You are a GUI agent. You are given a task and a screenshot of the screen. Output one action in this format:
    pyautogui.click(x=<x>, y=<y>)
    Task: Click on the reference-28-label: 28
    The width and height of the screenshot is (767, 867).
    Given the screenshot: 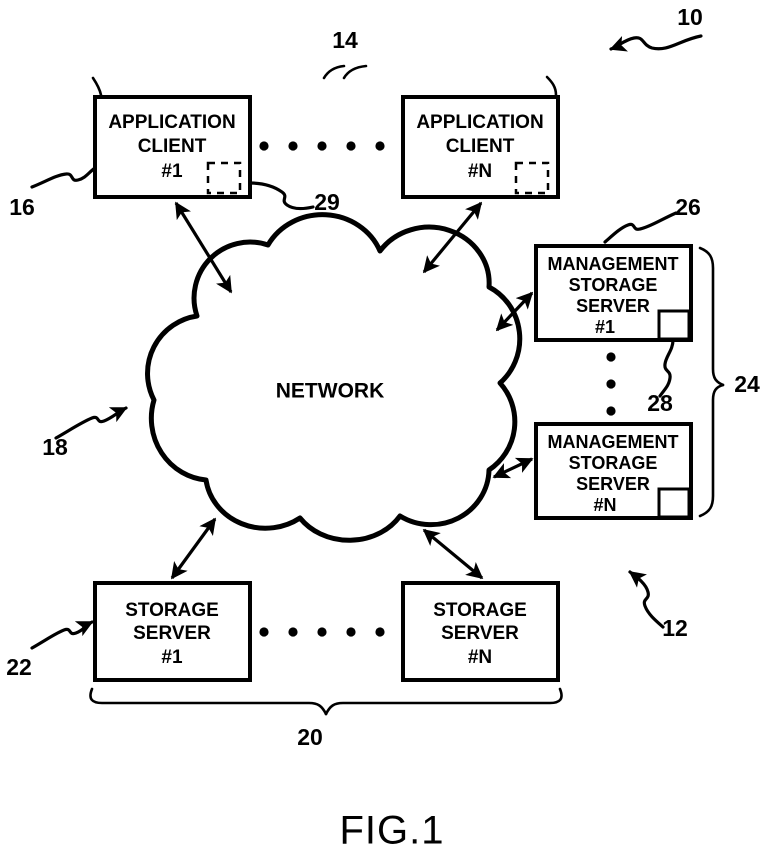 What is the action you would take?
    pyautogui.click(x=660, y=403)
    